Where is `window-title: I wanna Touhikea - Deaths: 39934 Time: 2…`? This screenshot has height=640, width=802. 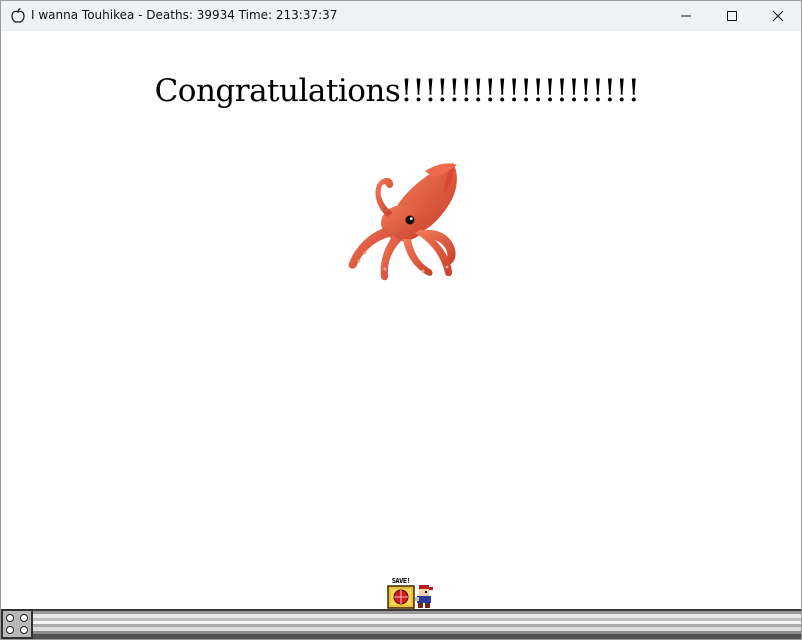
window-title: I wanna Touhikea - Deaths: 39934 Time: 2… is located at coordinates (184, 15).